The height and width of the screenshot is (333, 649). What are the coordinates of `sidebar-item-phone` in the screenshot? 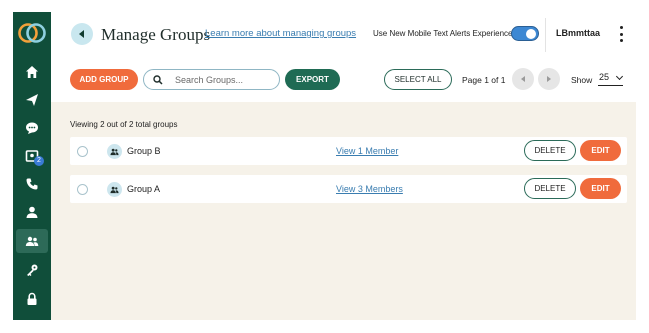 It's located at (32, 184).